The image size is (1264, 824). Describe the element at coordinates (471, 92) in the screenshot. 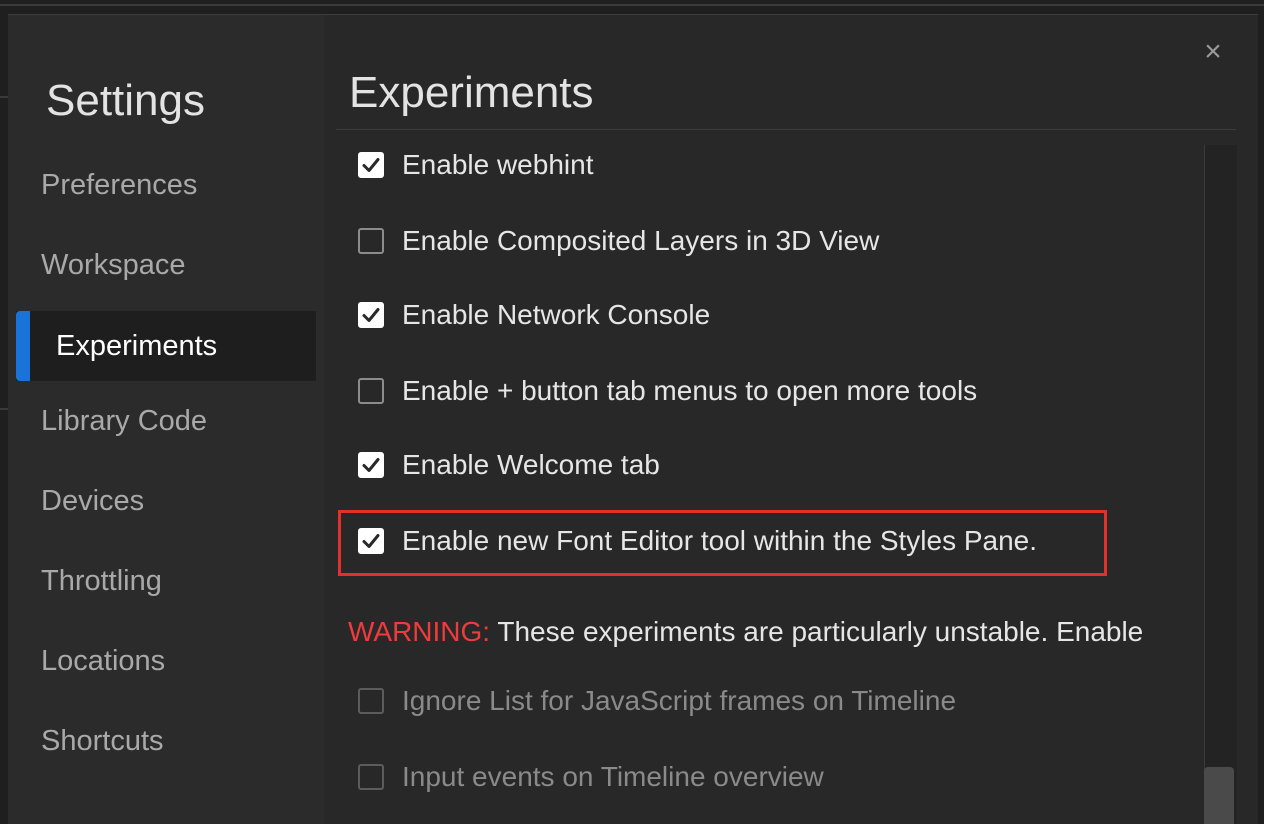

I see `page-title: Experiments` at that location.